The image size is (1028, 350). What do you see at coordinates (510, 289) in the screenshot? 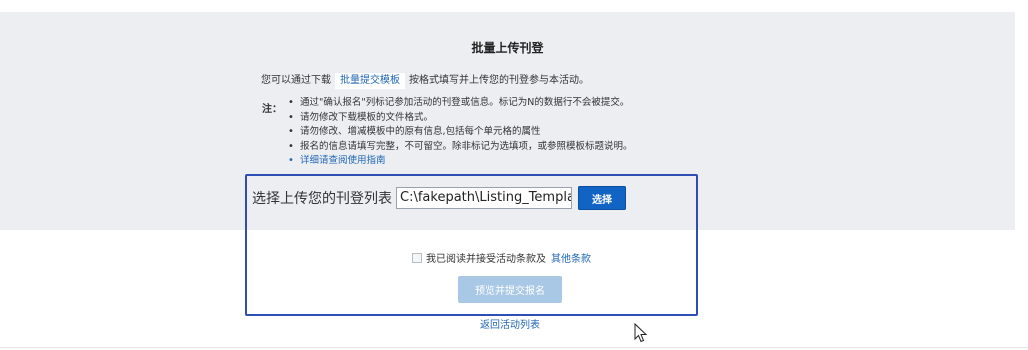
I see `preview-submit-button: 预览并提交报名` at bounding box center [510, 289].